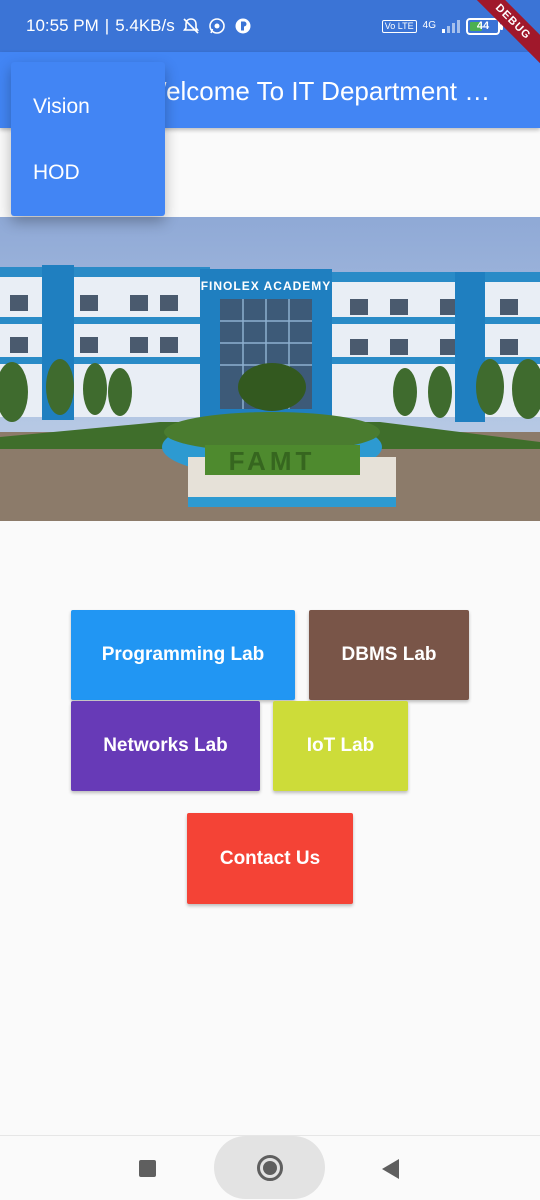  I want to click on iot-lab-button: IoT Lab, so click(340, 746).